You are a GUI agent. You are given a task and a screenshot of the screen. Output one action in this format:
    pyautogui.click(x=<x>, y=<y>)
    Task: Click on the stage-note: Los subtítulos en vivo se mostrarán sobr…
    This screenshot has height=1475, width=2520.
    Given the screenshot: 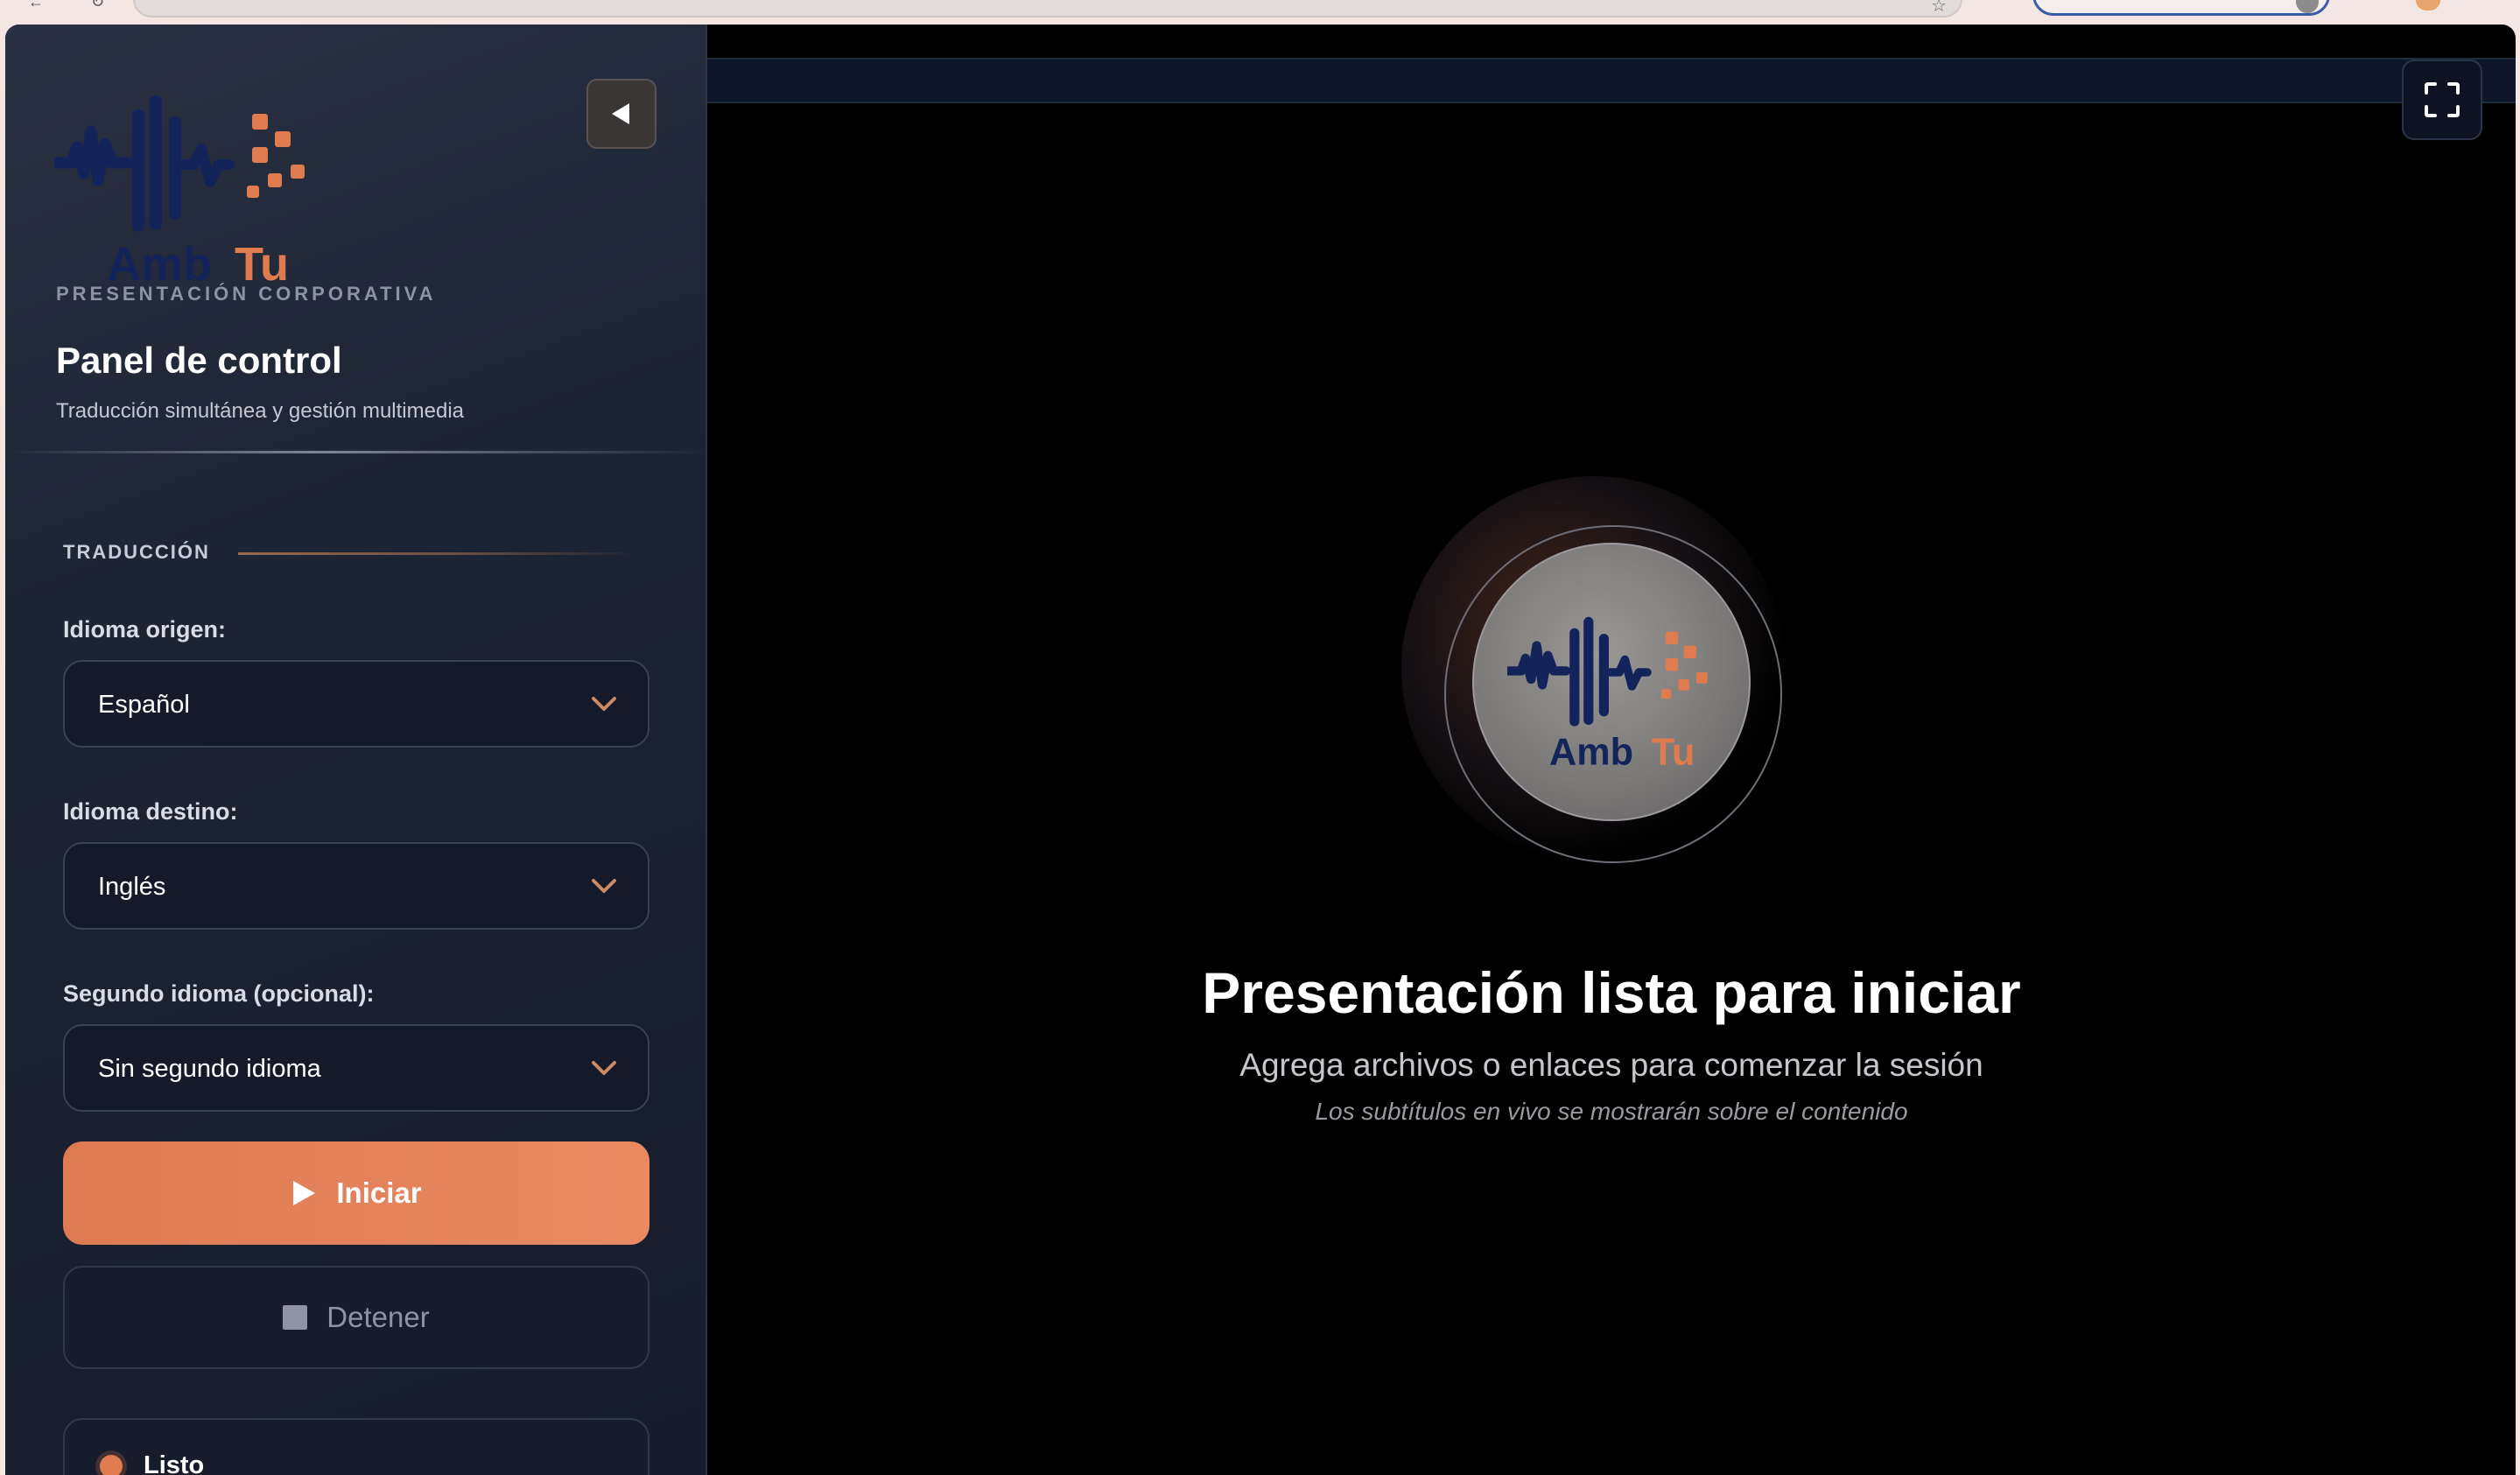 What is the action you would take?
    pyautogui.click(x=1611, y=1111)
    